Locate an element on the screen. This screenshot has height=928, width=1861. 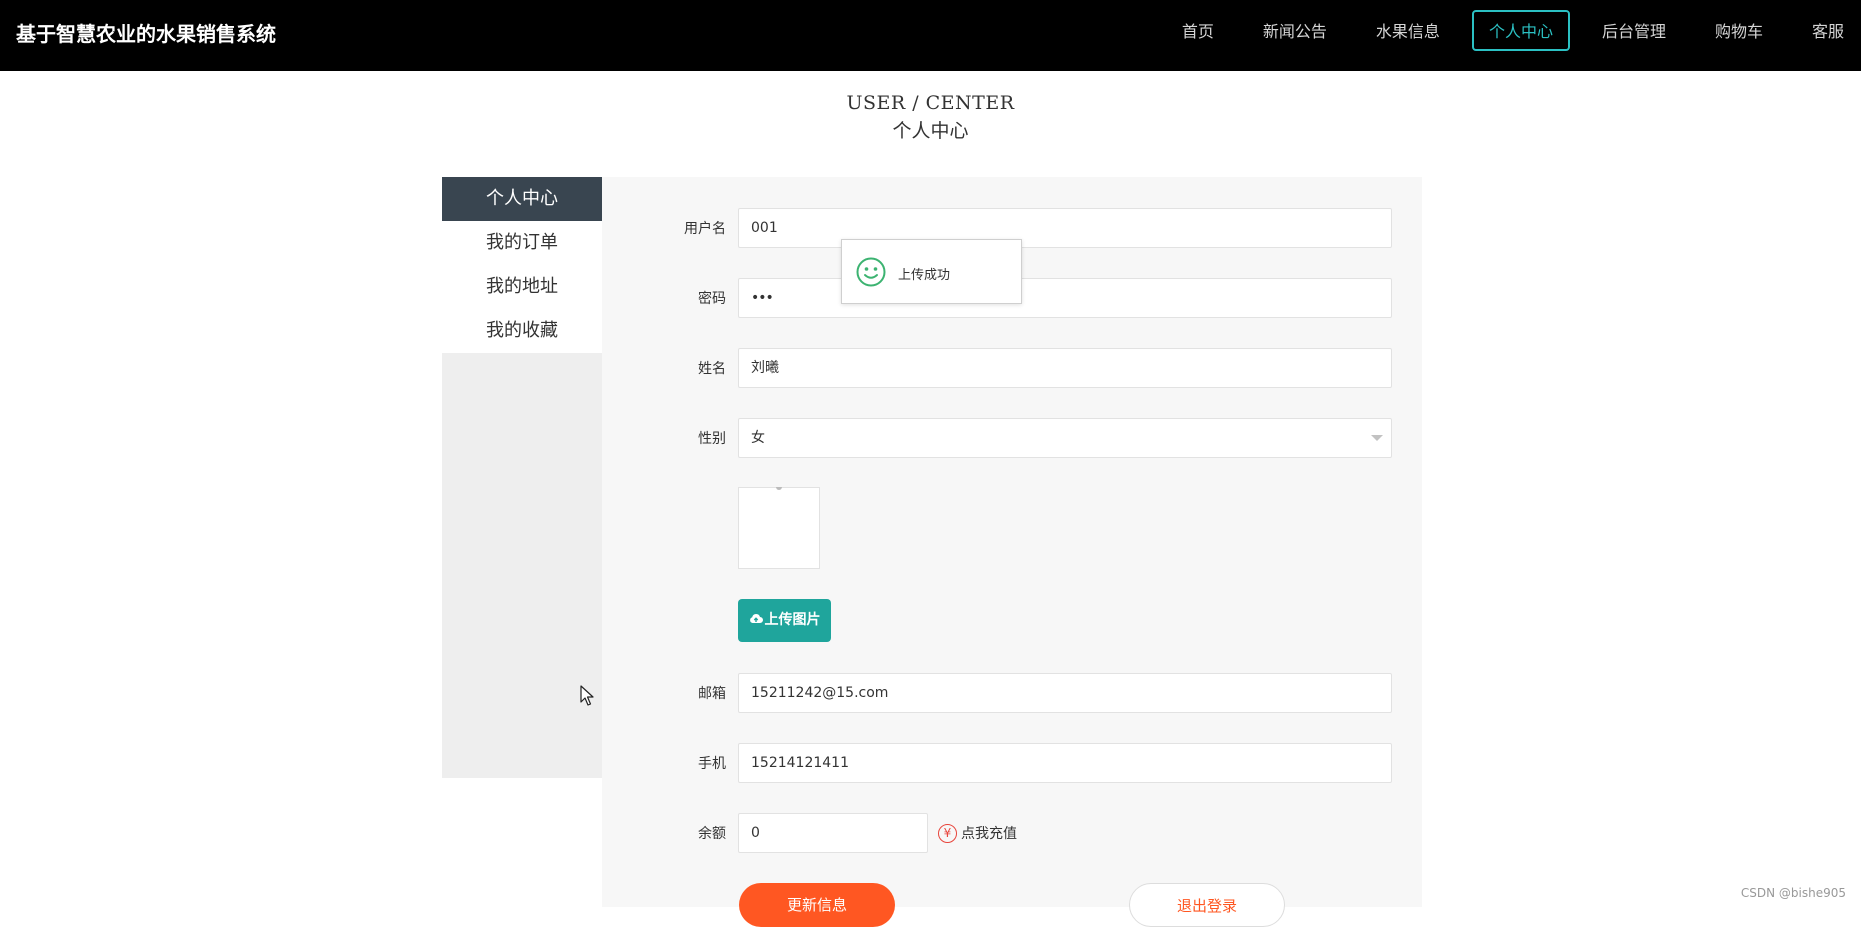
page-title-en: USER / CENTER is located at coordinates (930, 103).